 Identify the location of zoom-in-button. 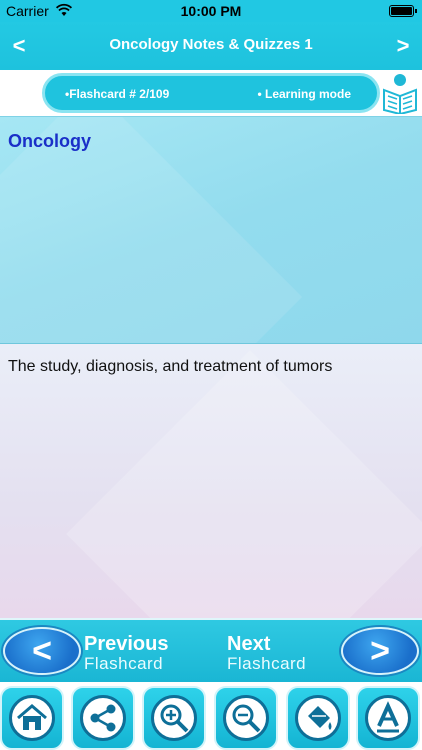
(174, 718).